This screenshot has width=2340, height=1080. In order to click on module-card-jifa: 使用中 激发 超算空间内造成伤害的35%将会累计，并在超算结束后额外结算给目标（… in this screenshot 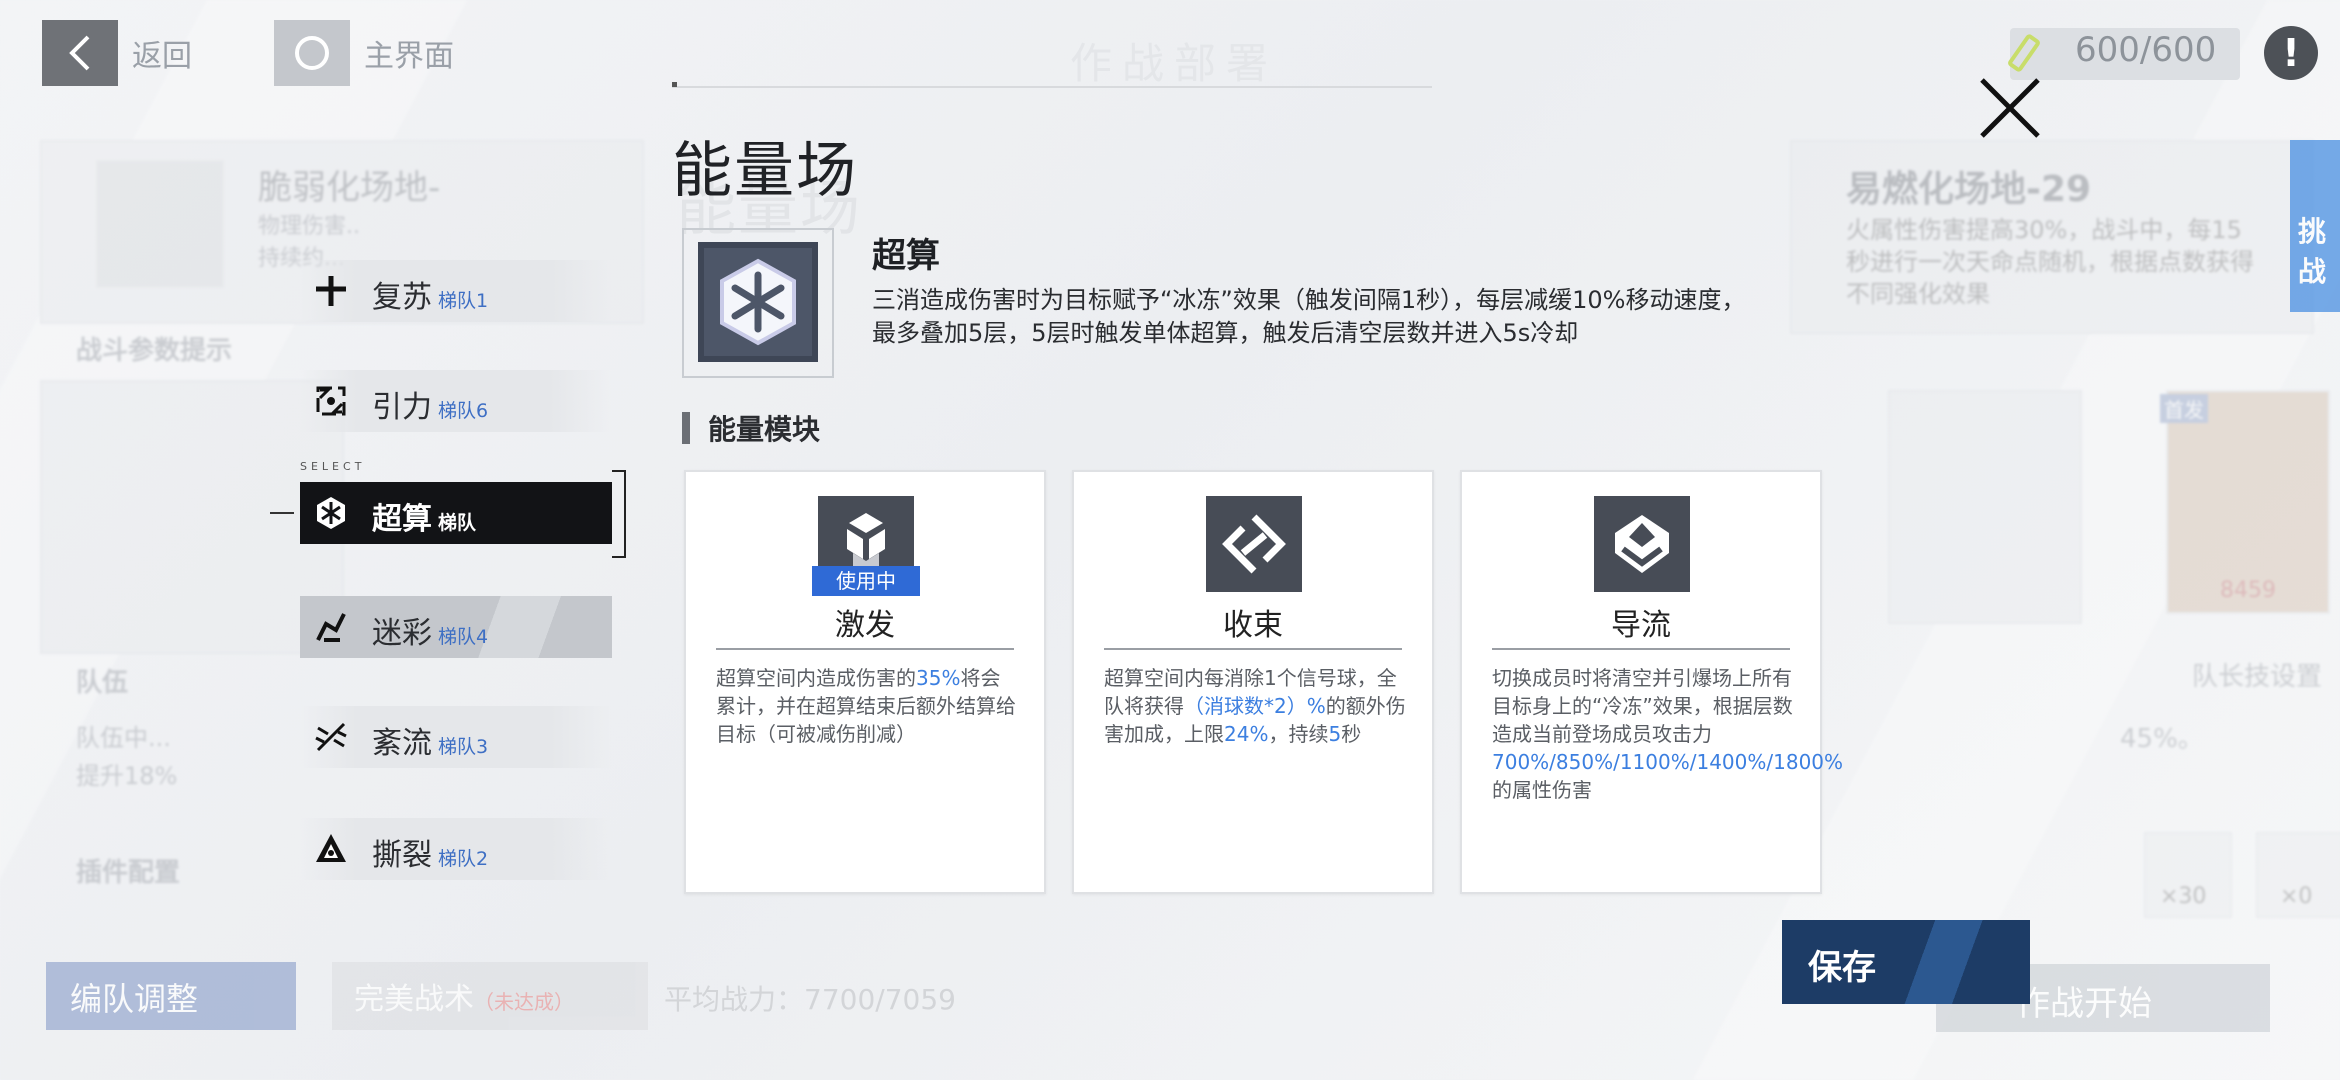, I will do `click(865, 682)`.